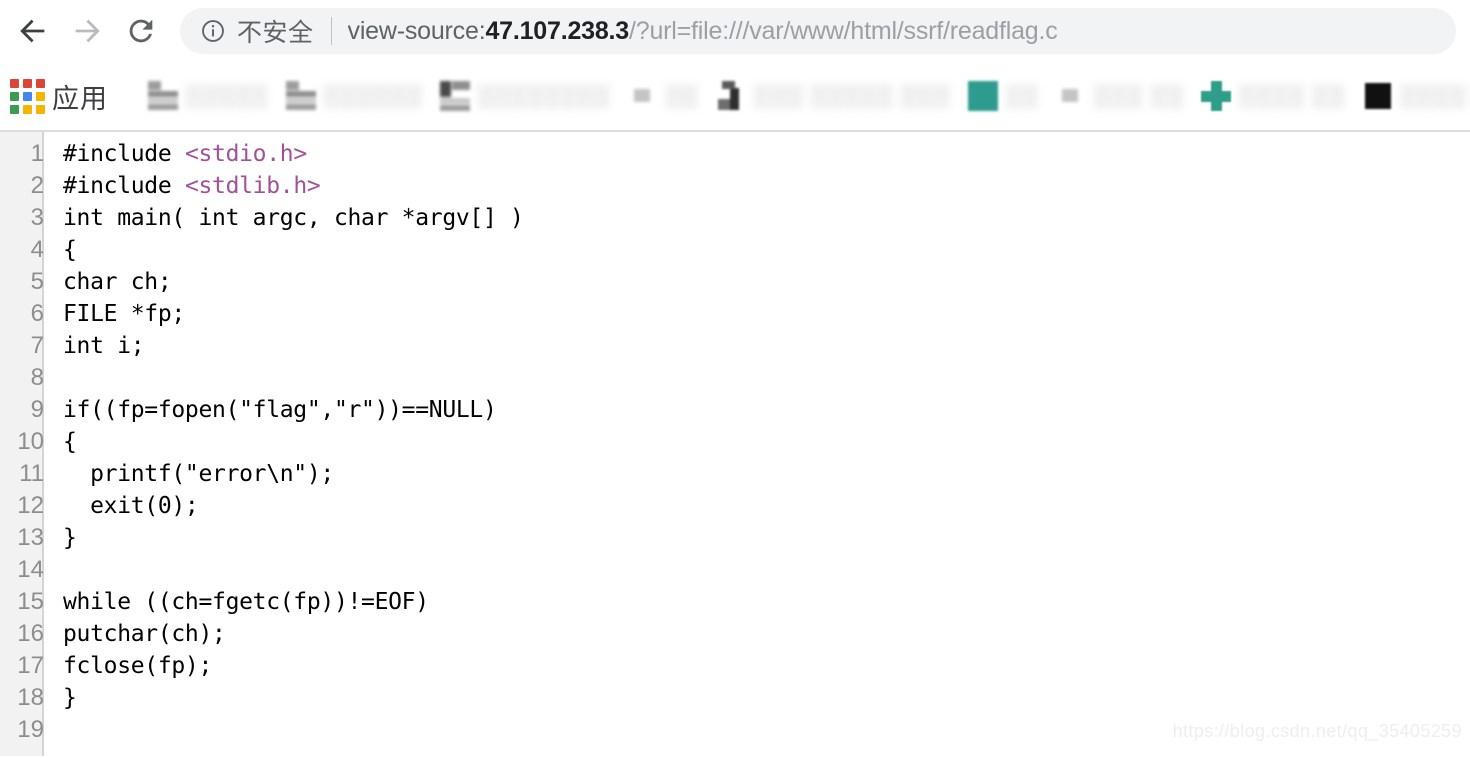 Image resolution: width=1470 pixels, height=758 pixels. I want to click on source-line-text: int i;, so click(761, 346).